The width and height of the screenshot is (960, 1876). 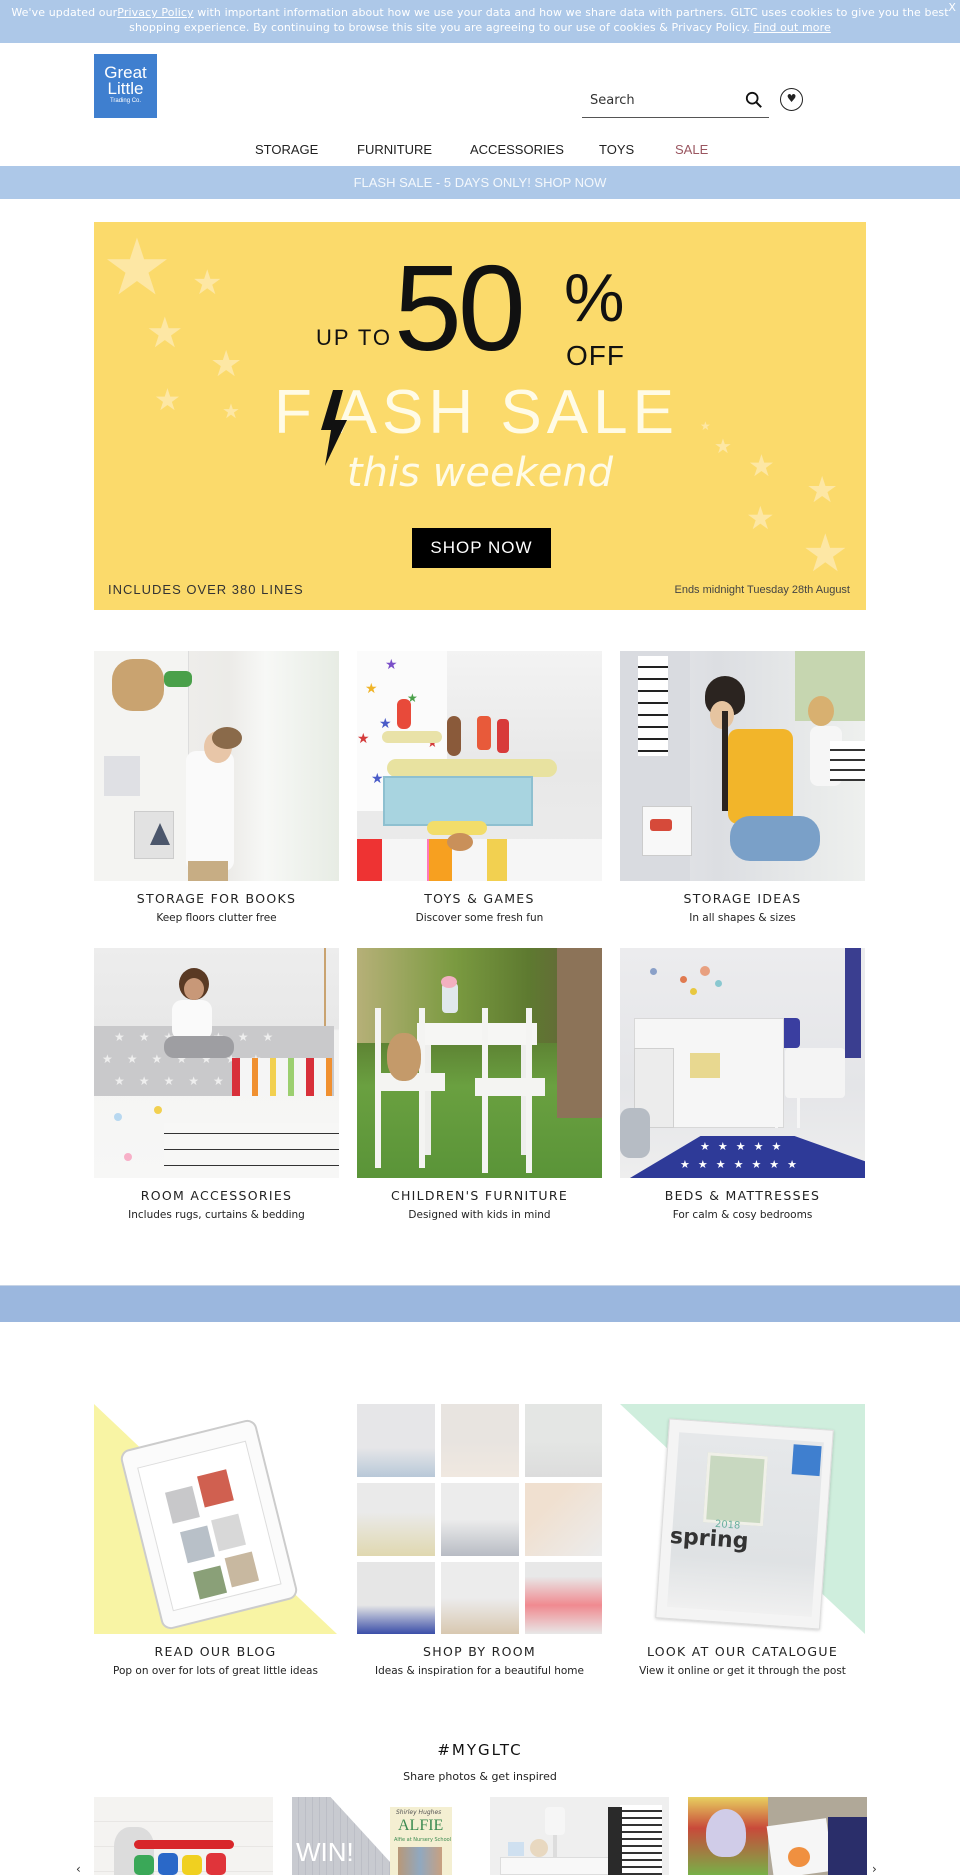 I want to click on nav-item-toys: TOYS, so click(x=616, y=149).